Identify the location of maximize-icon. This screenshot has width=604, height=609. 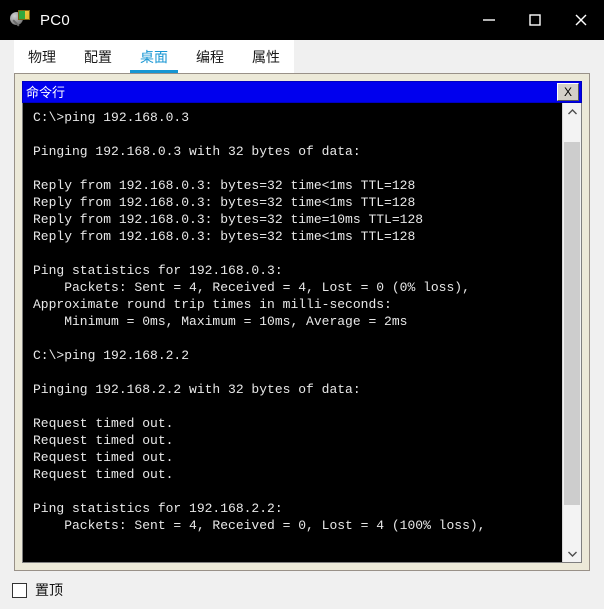
(535, 20).